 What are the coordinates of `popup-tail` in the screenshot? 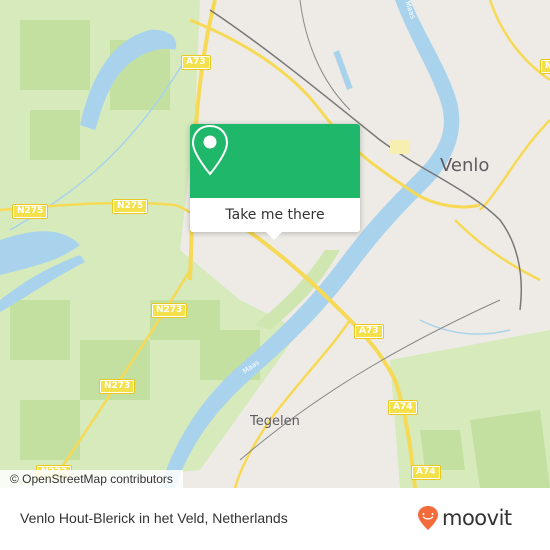 It's located at (274, 236).